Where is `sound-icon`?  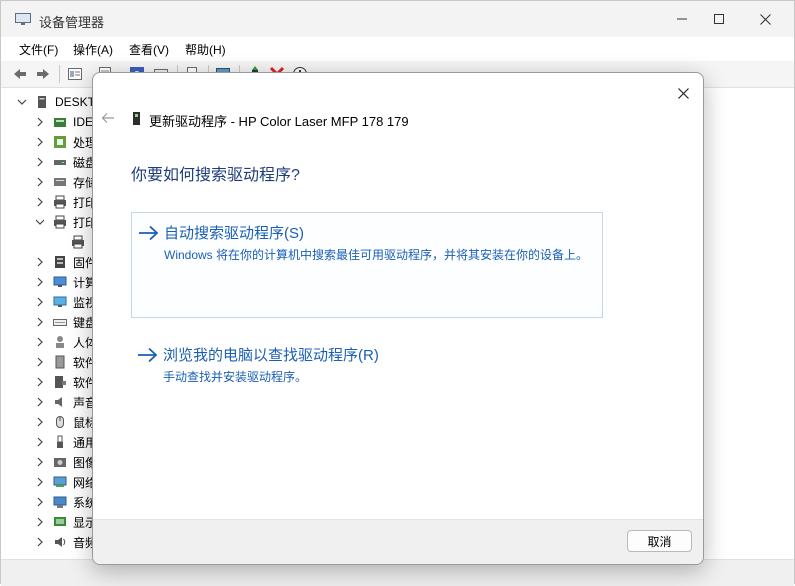 sound-icon is located at coordinates (58, 402).